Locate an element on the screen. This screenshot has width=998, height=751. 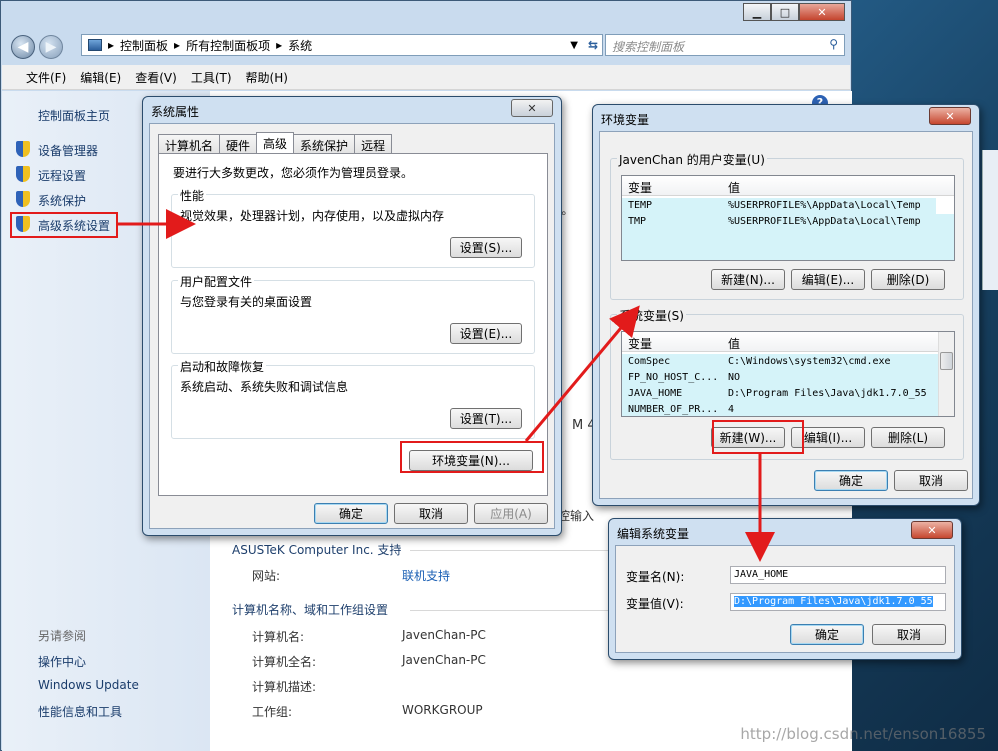
menu-file: 文件(F) is located at coordinates (46, 77).